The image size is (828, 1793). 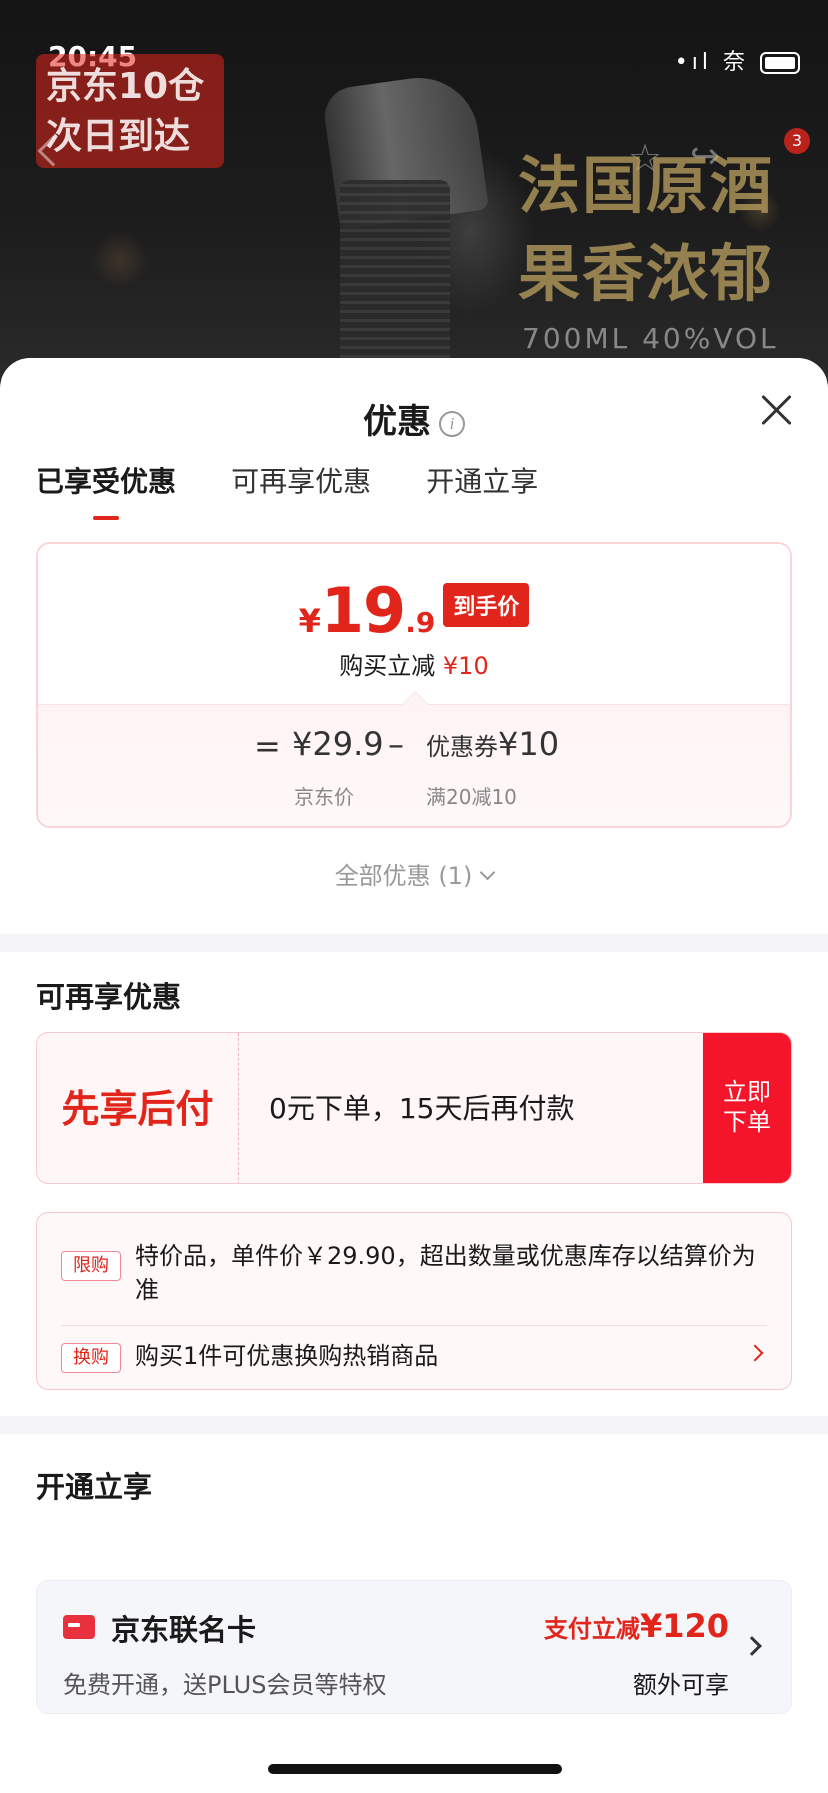 I want to click on exchange-text: 购买1件可优惠换购热销商品, so click(x=287, y=1356).